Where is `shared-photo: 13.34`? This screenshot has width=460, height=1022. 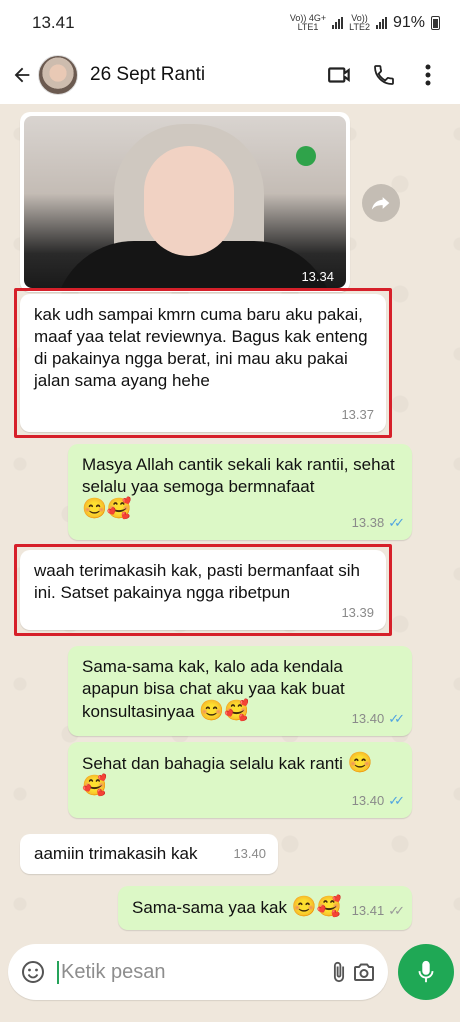 shared-photo: 13.34 is located at coordinates (185, 202).